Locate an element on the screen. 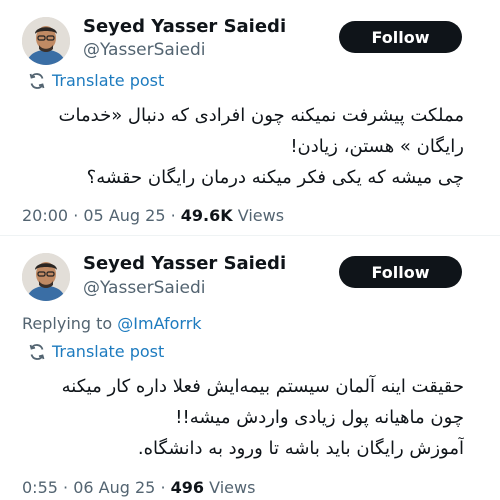 Image resolution: width=500 pixels, height=500 pixels. tweet-meta: 20:00 · 05 Aug 25 · 49.6K Views is located at coordinates (153, 215).